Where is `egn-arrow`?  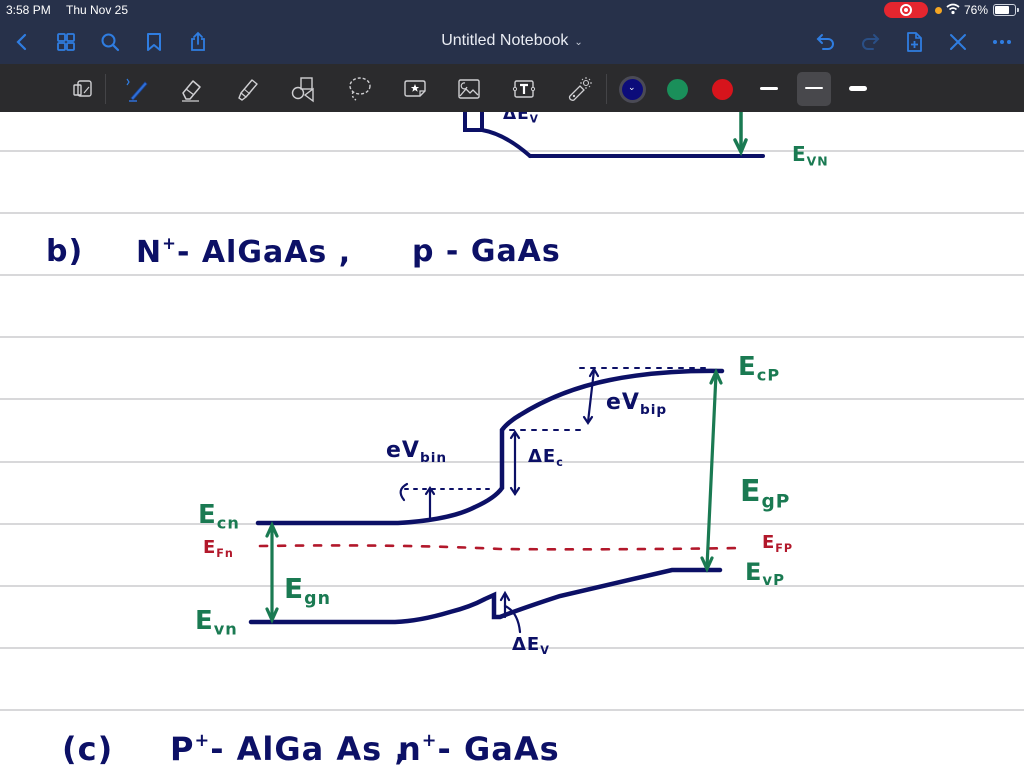 egn-arrow is located at coordinates (272, 572).